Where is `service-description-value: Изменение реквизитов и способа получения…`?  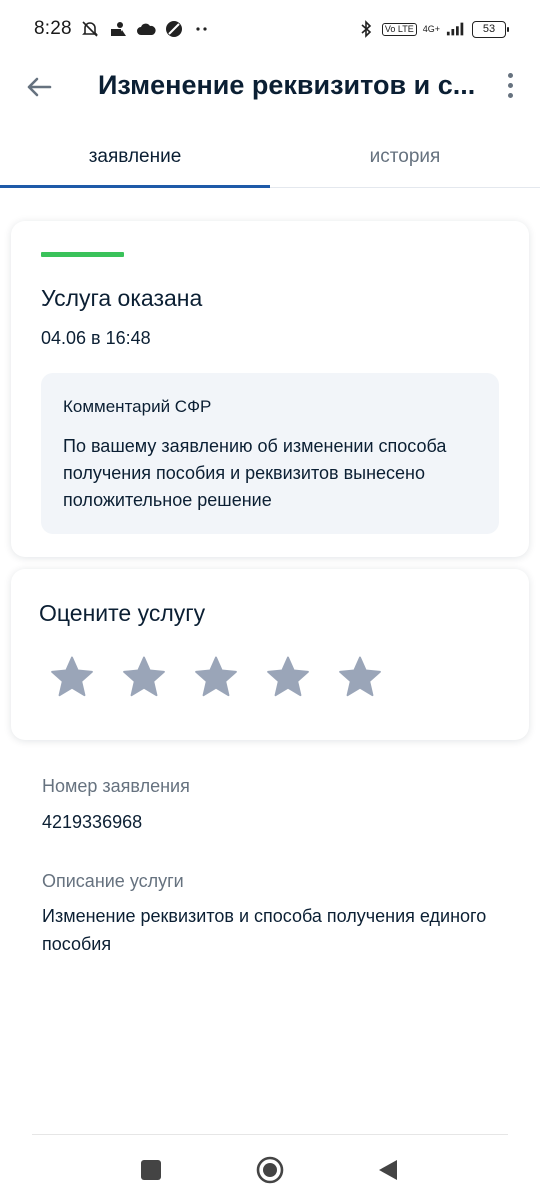
service-description-value: Изменение реквизитов и способа получения… is located at coordinates (264, 930).